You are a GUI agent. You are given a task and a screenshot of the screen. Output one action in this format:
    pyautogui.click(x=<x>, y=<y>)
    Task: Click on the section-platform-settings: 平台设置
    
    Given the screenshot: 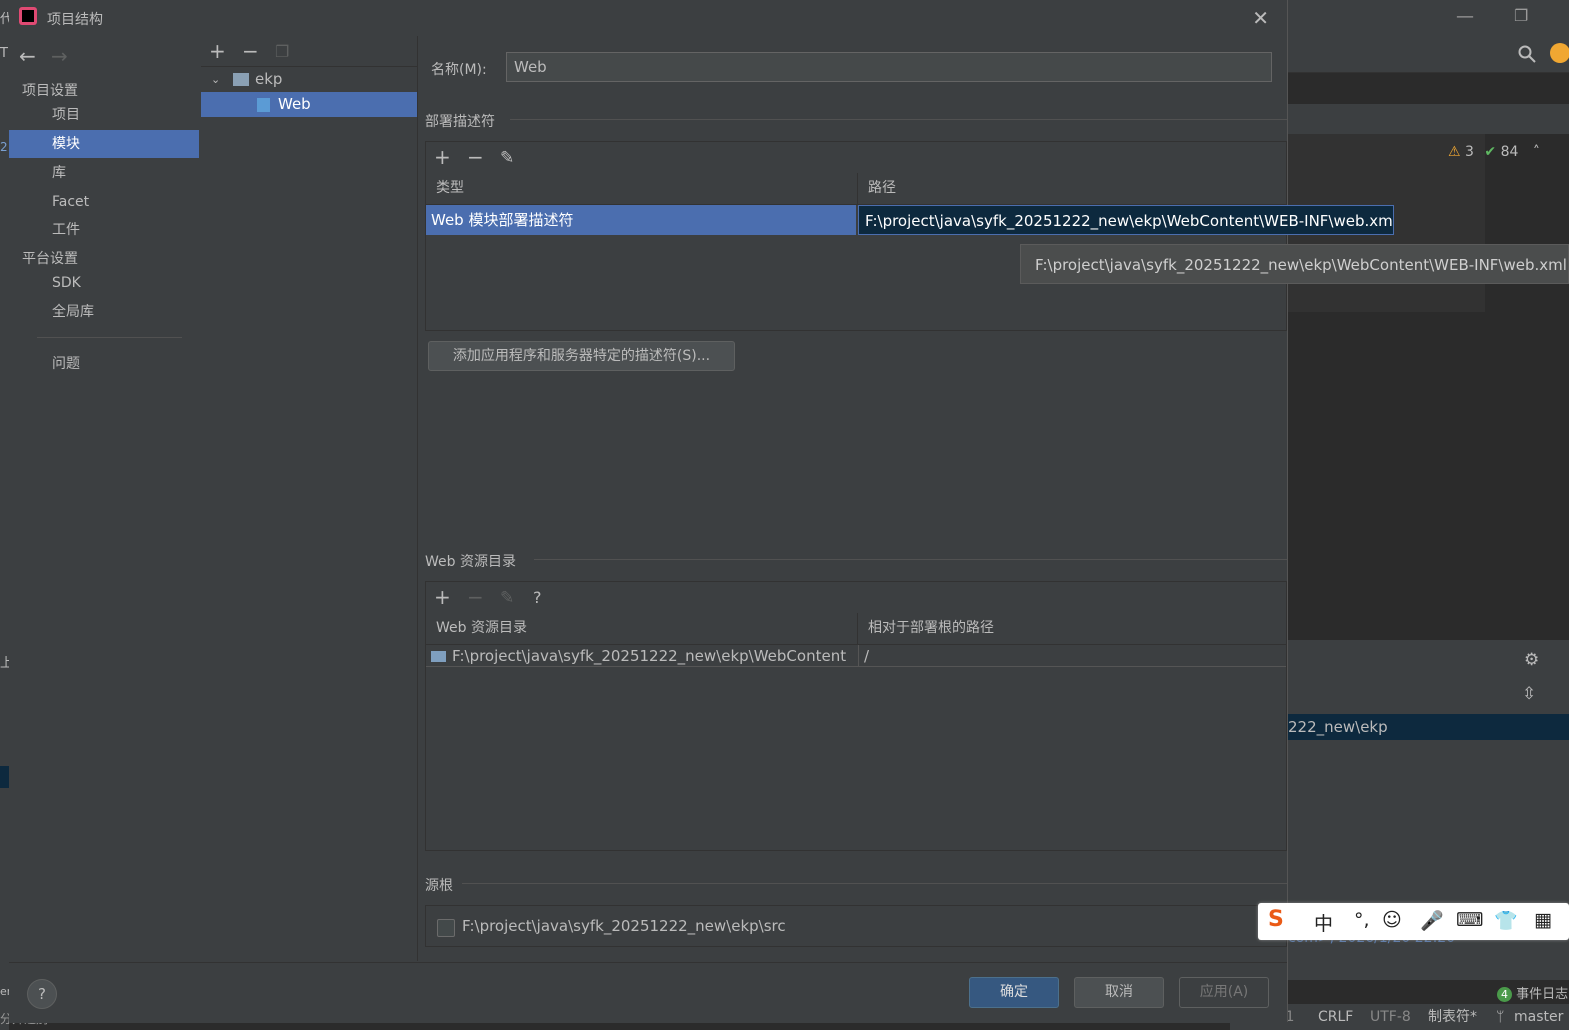 What is the action you would take?
    pyautogui.click(x=50, y=259)
    